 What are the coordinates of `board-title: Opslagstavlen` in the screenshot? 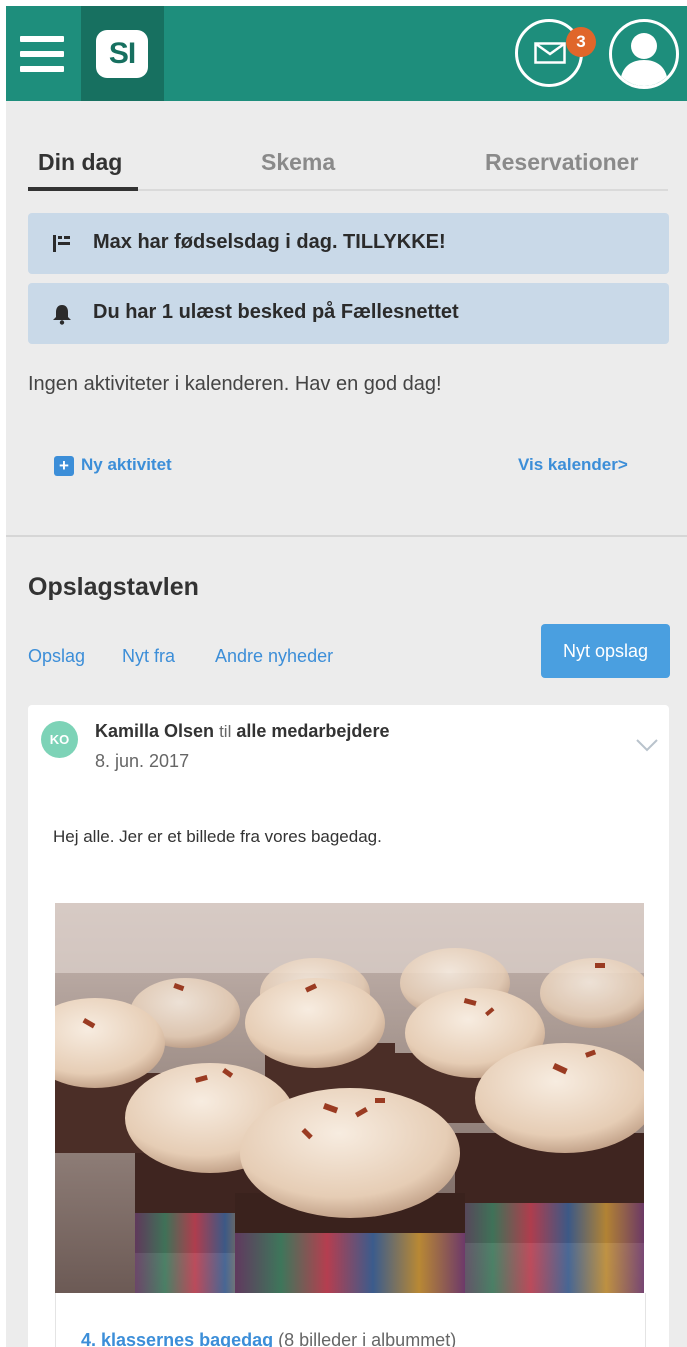 It's located at (113, 587).